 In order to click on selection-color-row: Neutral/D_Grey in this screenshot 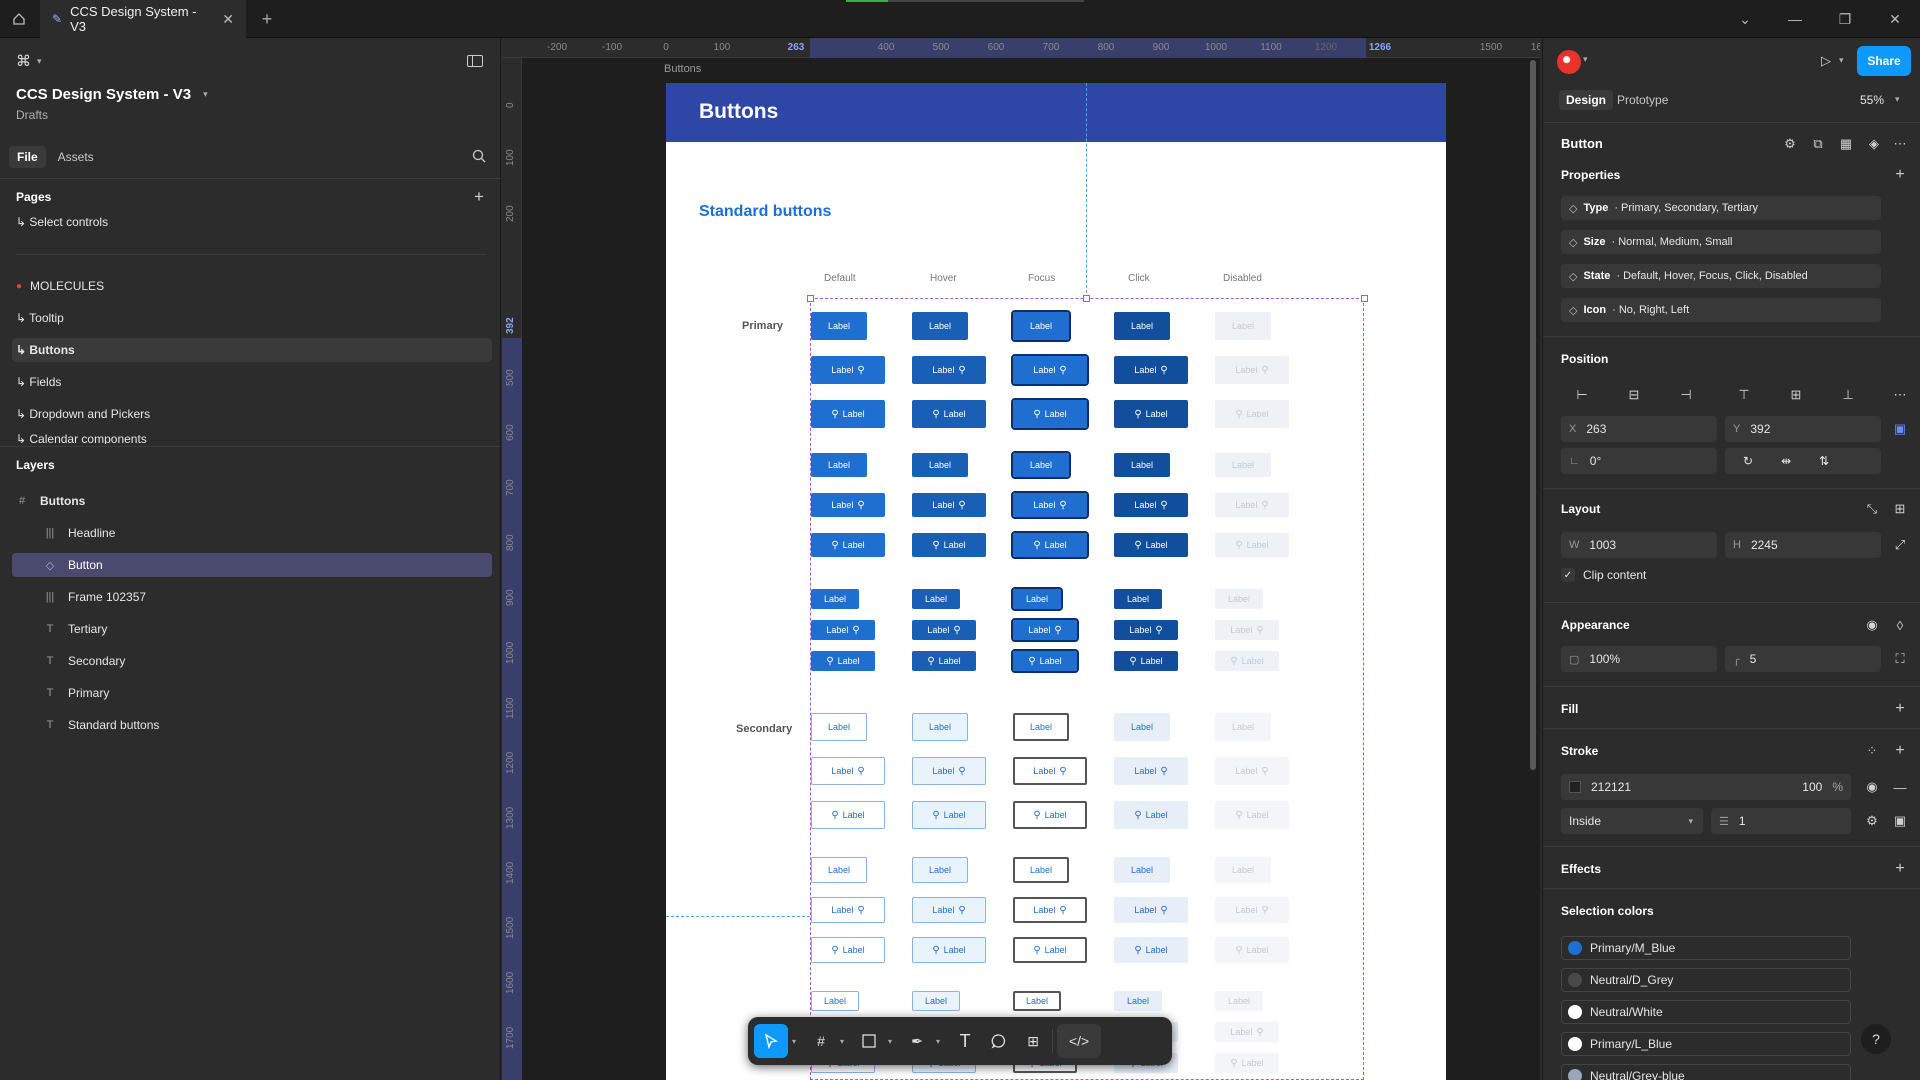, I will do `click(1706, 980)`.